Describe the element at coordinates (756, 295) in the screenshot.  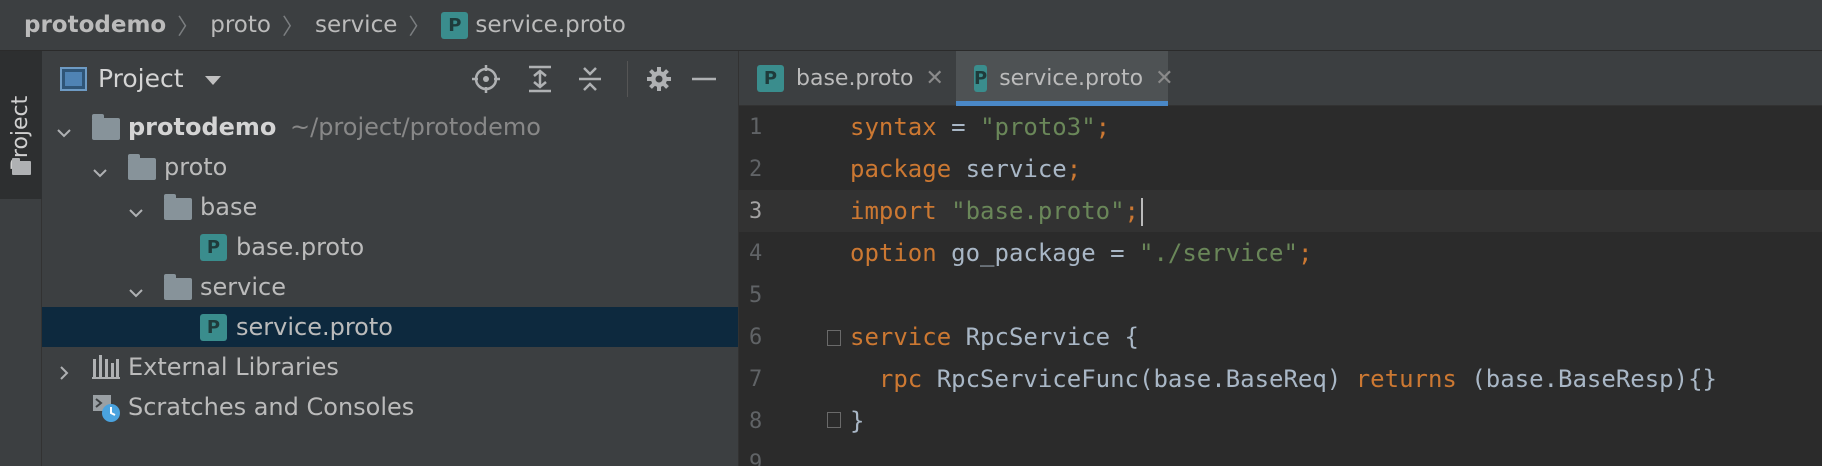
I see `line-number: 5` at that location.